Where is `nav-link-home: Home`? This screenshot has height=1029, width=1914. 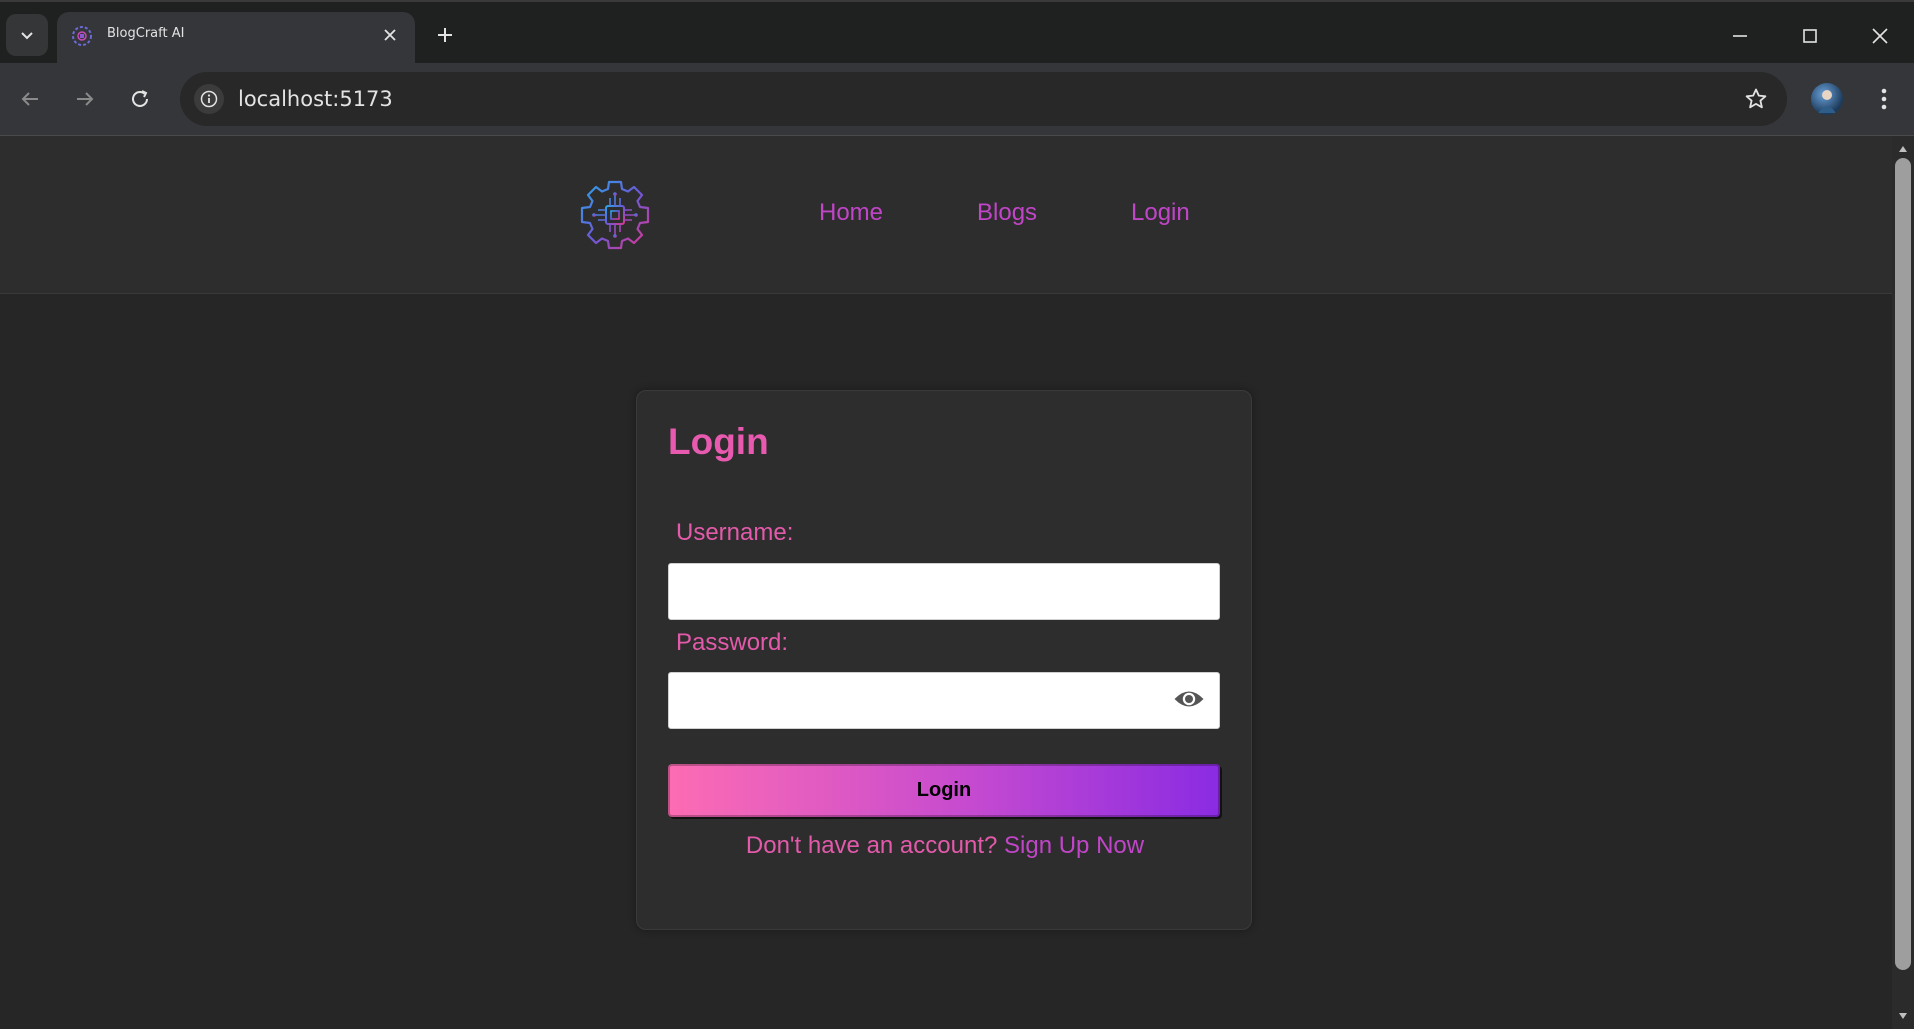 nav-link-home: Home is located at coordinates (851, 213).